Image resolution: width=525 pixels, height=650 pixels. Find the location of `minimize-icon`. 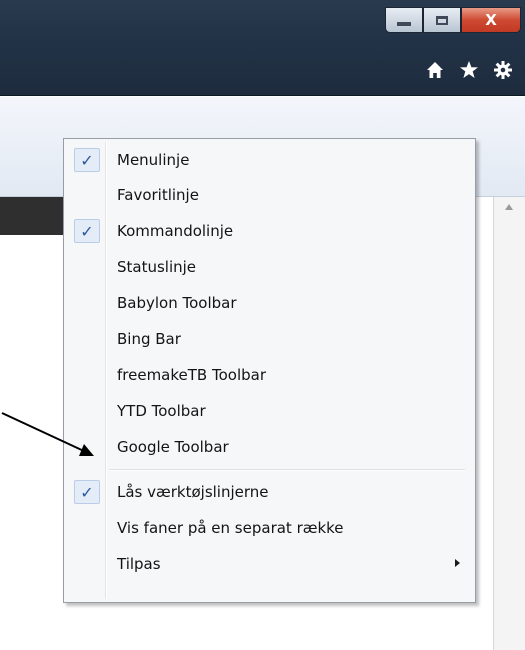

minimize-icon is located at coordinates (404, 24).